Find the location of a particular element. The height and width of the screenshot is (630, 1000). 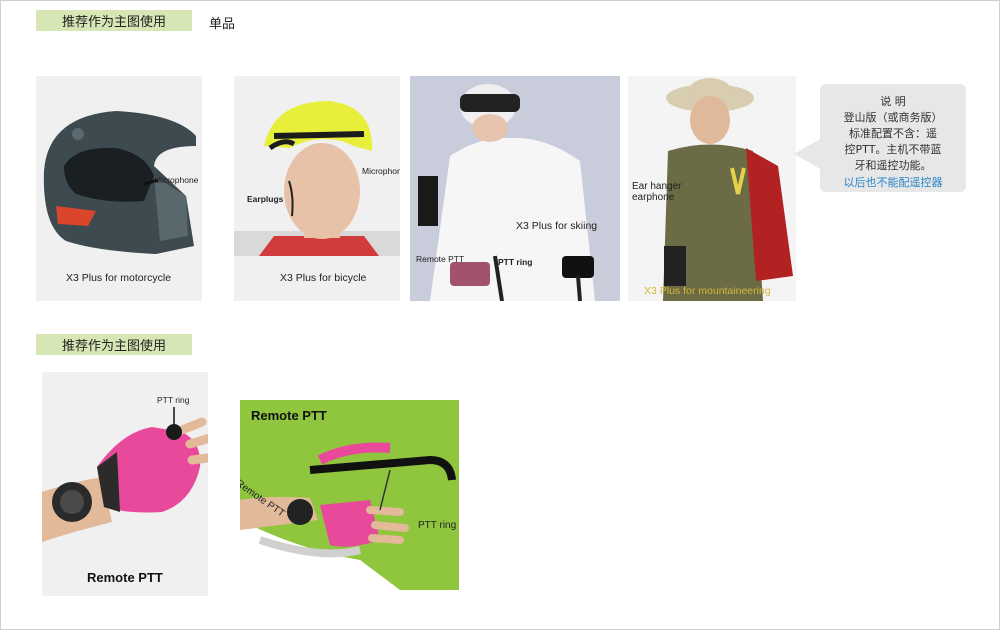

note-line-4: 牙和遥控功能。 is located at coordinates (893, 165).